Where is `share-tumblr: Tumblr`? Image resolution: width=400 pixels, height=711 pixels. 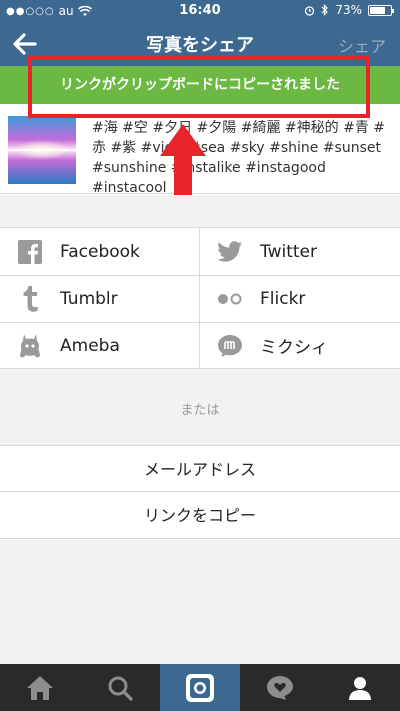
share-tumblr: Tumblr is located at coordinates (100, 298).